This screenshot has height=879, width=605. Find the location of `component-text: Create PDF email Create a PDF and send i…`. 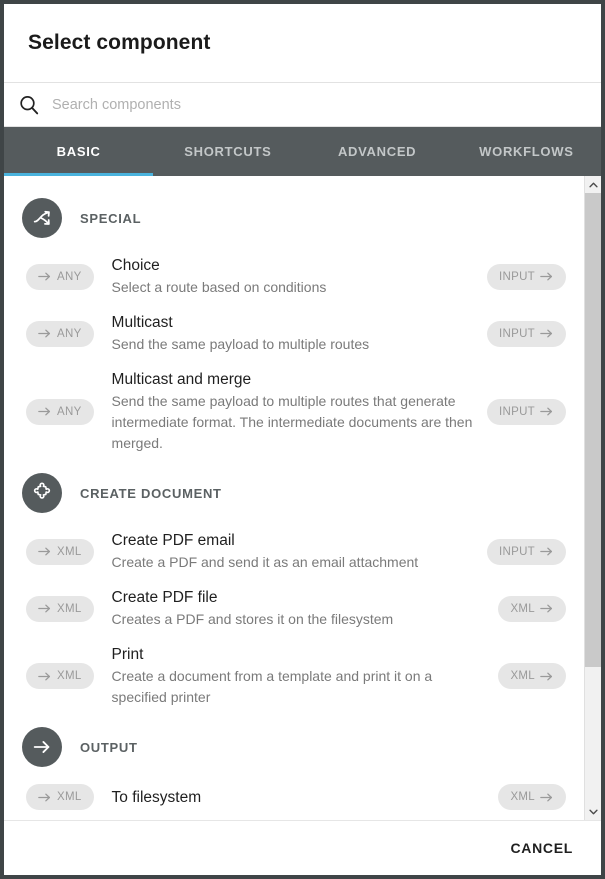

component-text: Create PDF email Create a PDF and send i… is located at coordinates (292, 551).